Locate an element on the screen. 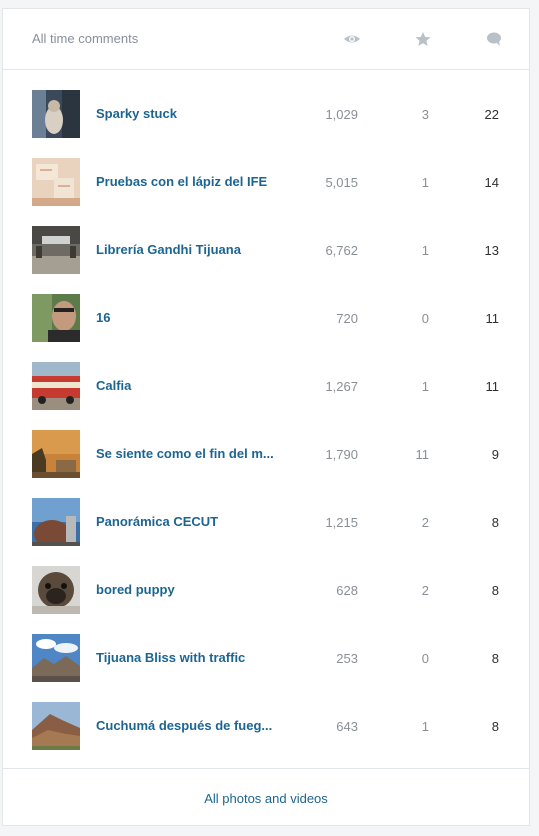 The width and height of the screenshot is (539, 836). list-item: bored puppy 628 2 8 is located at coordinates (266, 580).